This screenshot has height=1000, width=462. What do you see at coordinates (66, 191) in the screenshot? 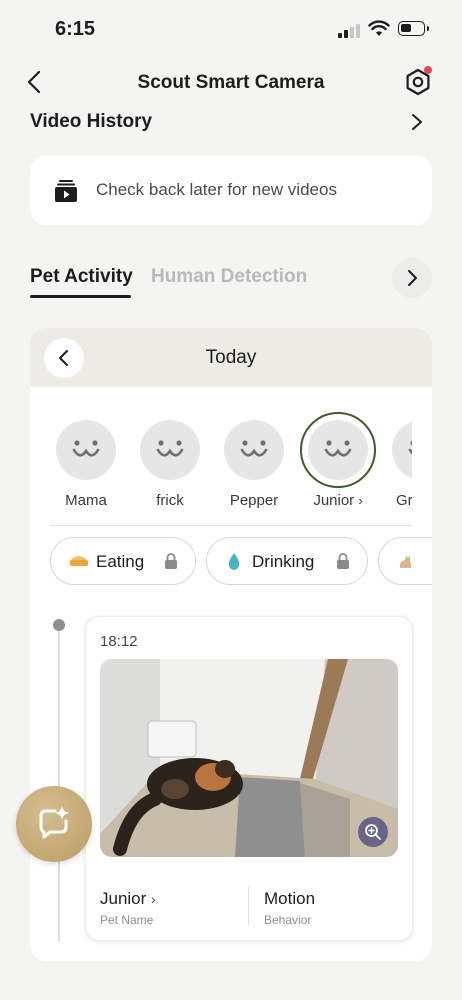
I see `video-library-icon` at bounding box center [66, 191].